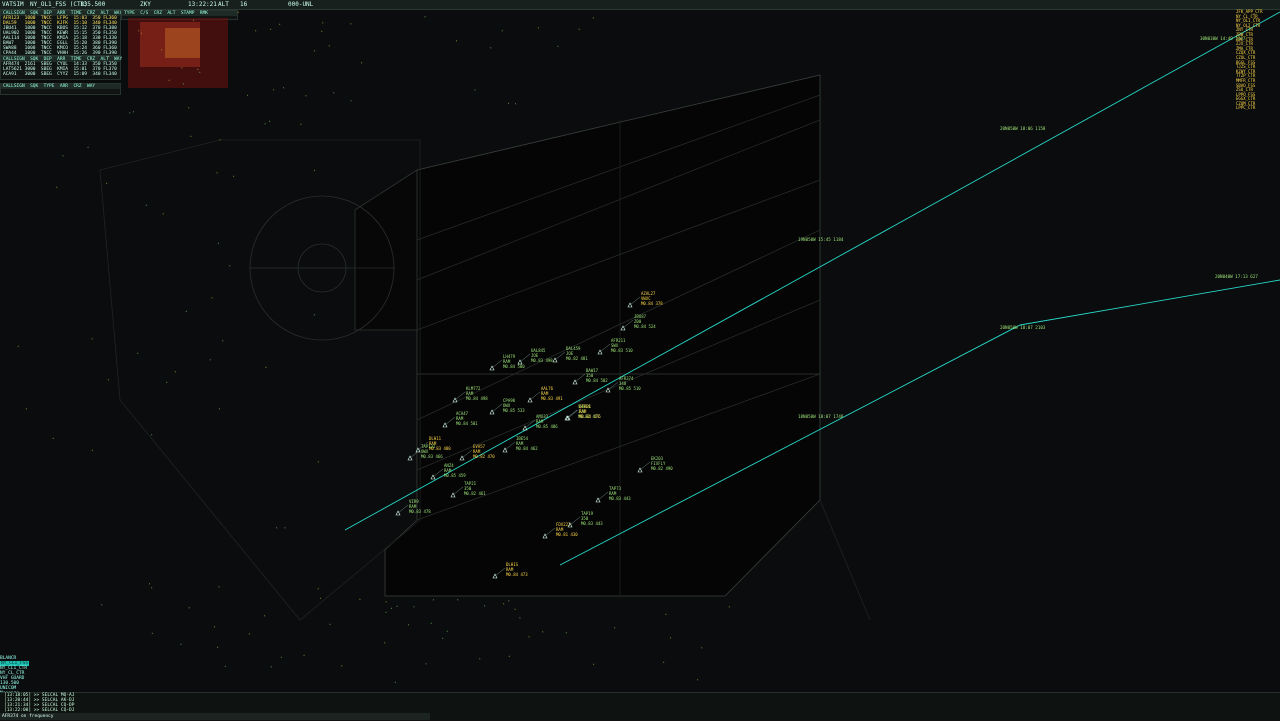  What do you see at coordinates (223, 4) in the screenshot?
I see `altitude-label: ALT` at bounding box center [223, 4].